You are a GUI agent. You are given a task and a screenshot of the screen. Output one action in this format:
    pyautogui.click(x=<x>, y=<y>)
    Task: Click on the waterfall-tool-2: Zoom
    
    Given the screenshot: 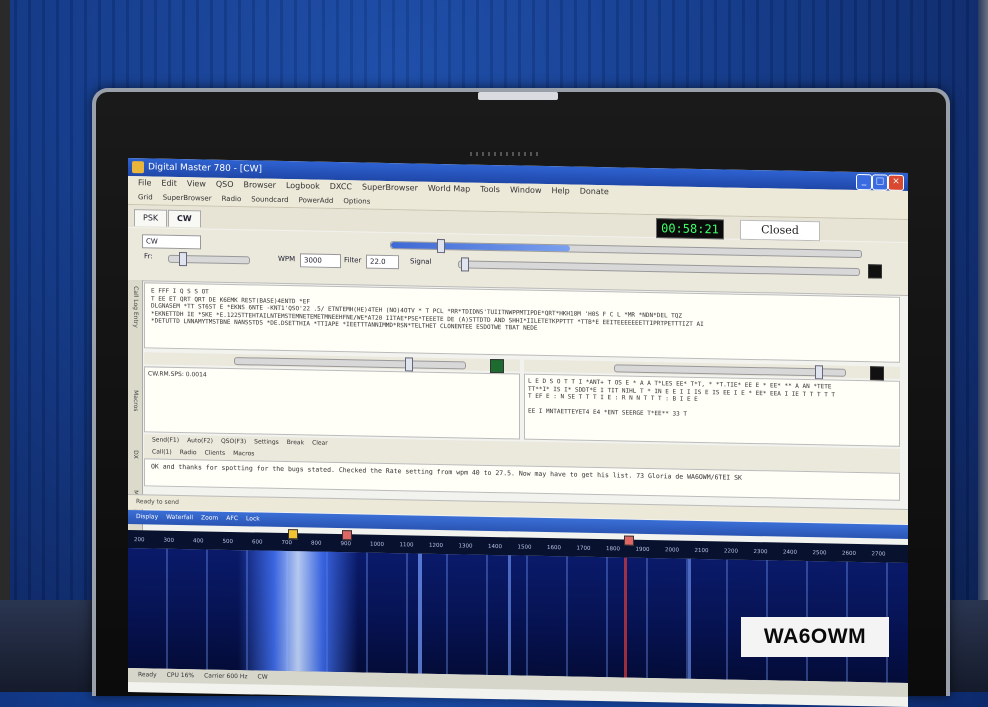 What is the action you would take?
    pyautogui.click(x=209, y=517)
    